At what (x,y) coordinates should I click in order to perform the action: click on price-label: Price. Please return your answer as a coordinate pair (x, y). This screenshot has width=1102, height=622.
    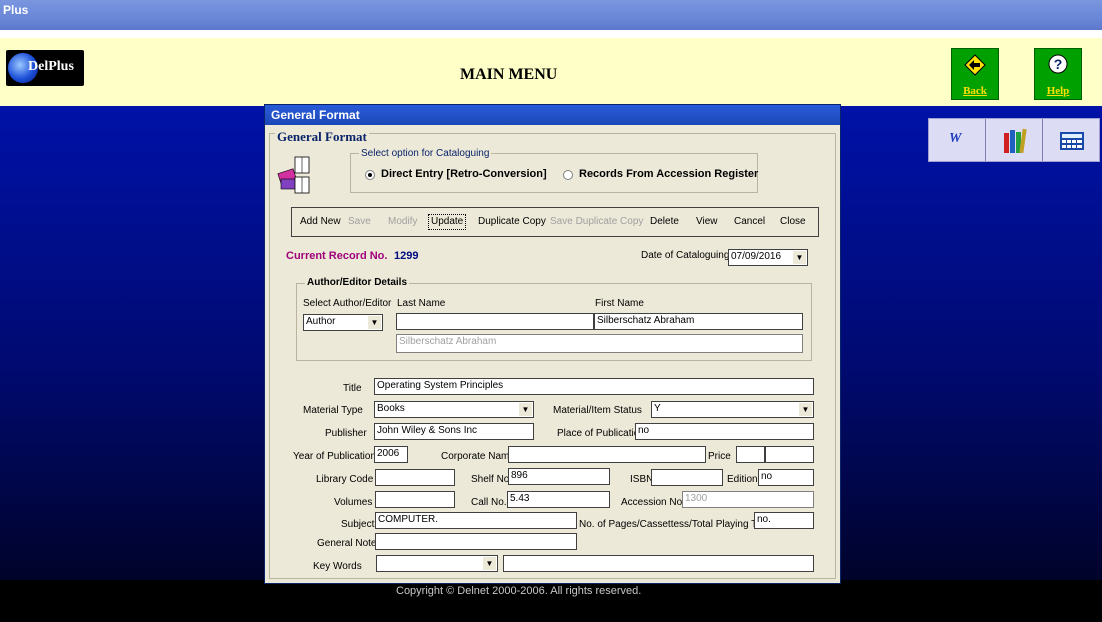
    Looking at the image, I should click on (719, 456).